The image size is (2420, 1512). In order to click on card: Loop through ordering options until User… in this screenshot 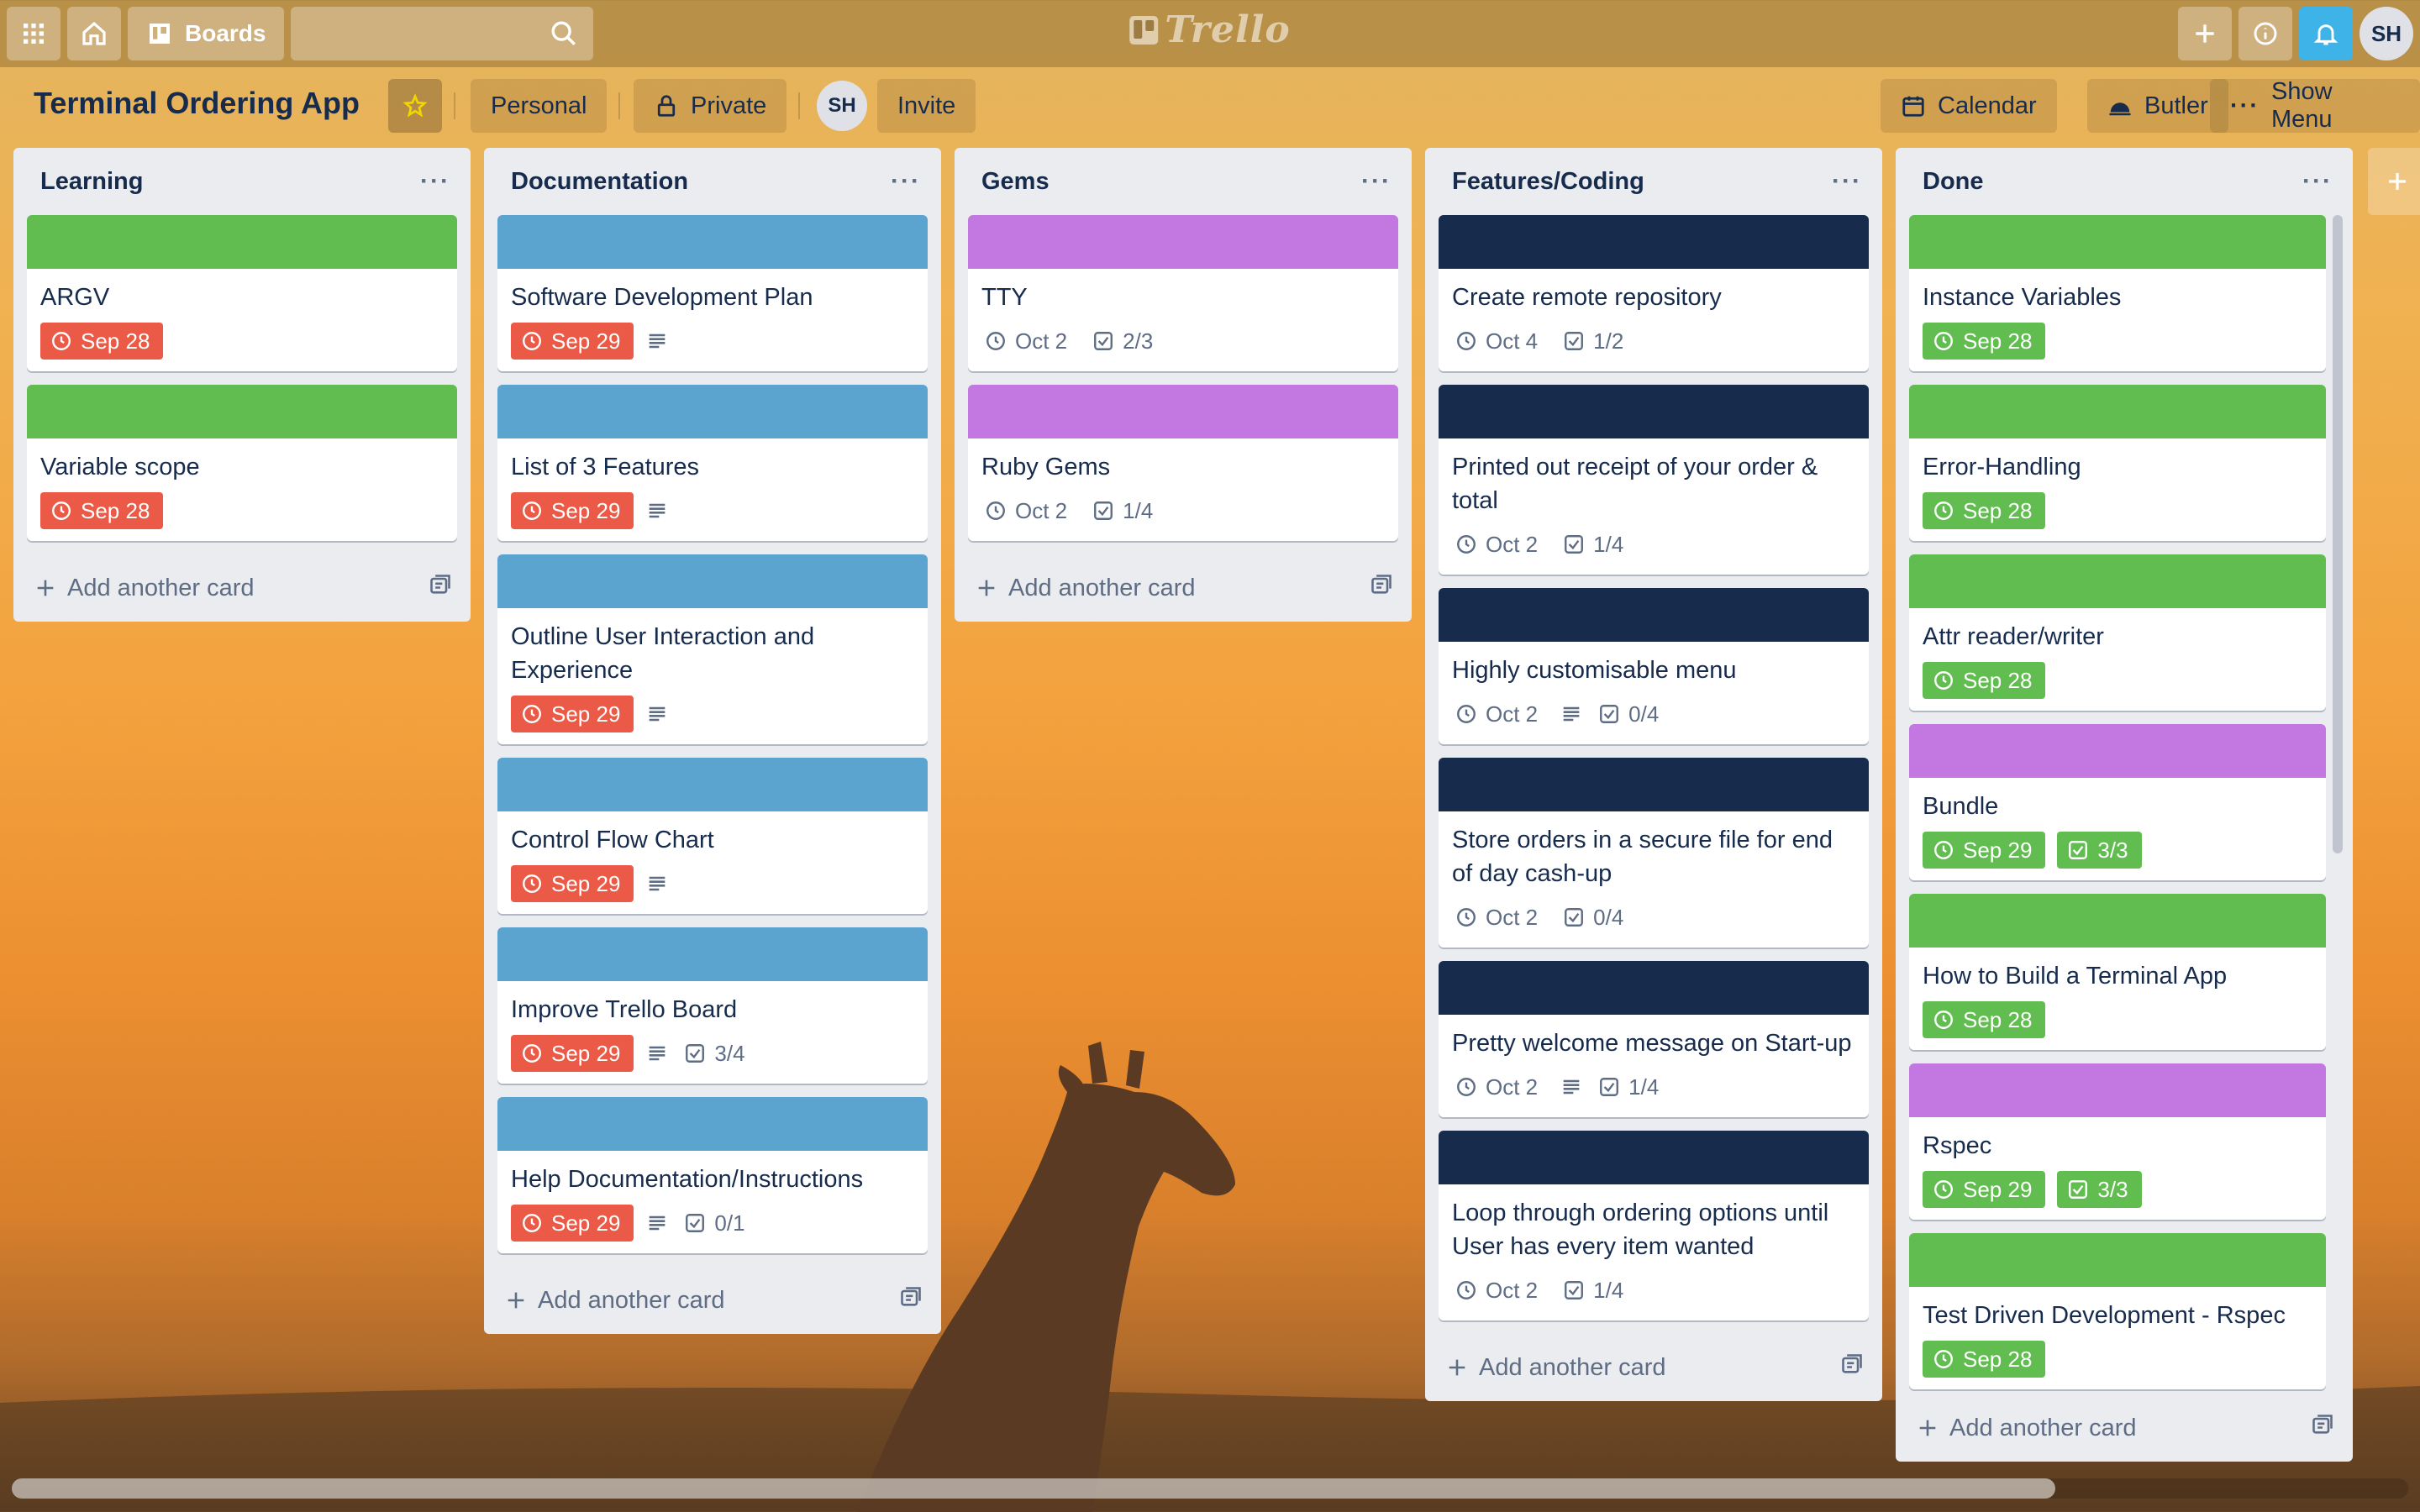, I will do `click(1654, 1225)`.